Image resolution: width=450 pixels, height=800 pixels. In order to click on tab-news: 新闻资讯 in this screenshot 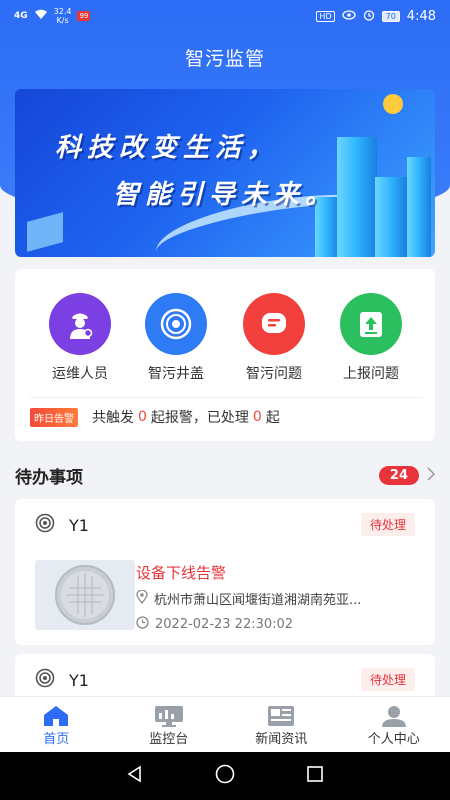, I will do `click(281, 724)`.